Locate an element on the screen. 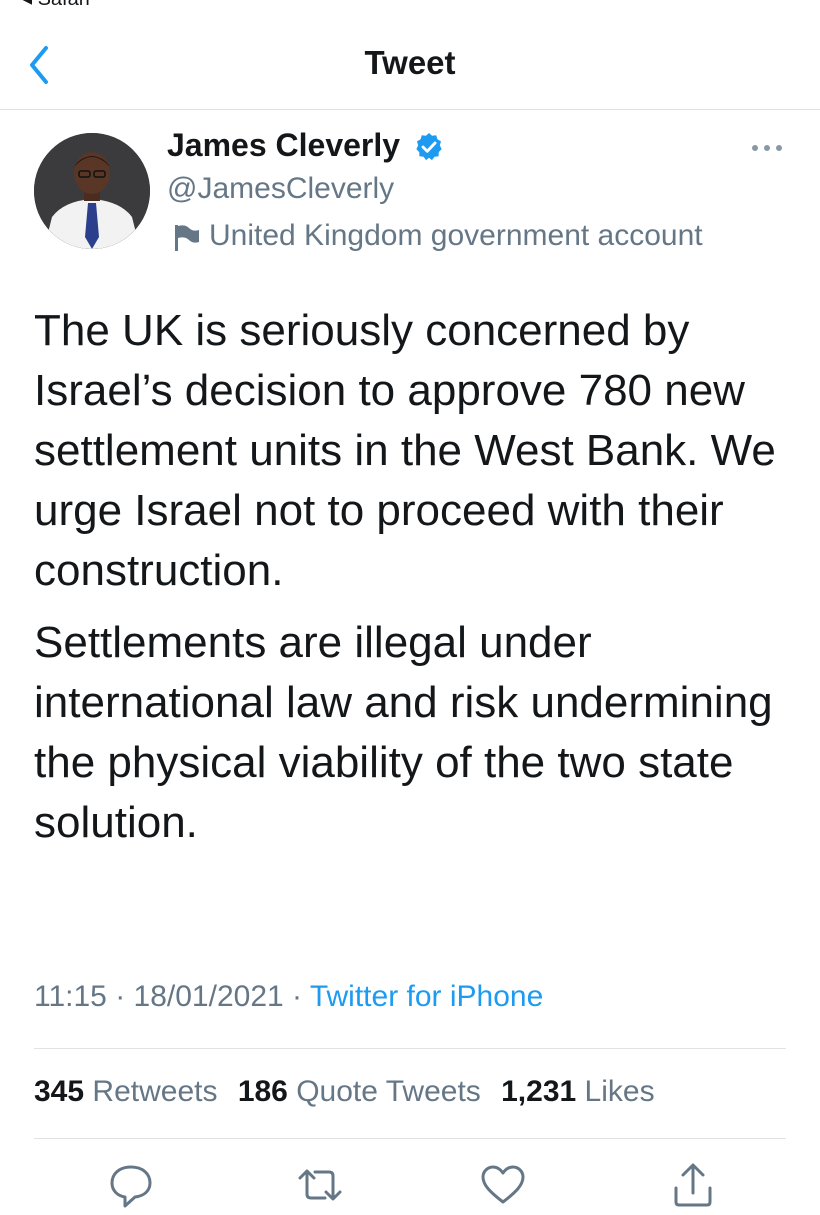 The image size is (820, 1215). share-button is located at coordinates (693, 1185).